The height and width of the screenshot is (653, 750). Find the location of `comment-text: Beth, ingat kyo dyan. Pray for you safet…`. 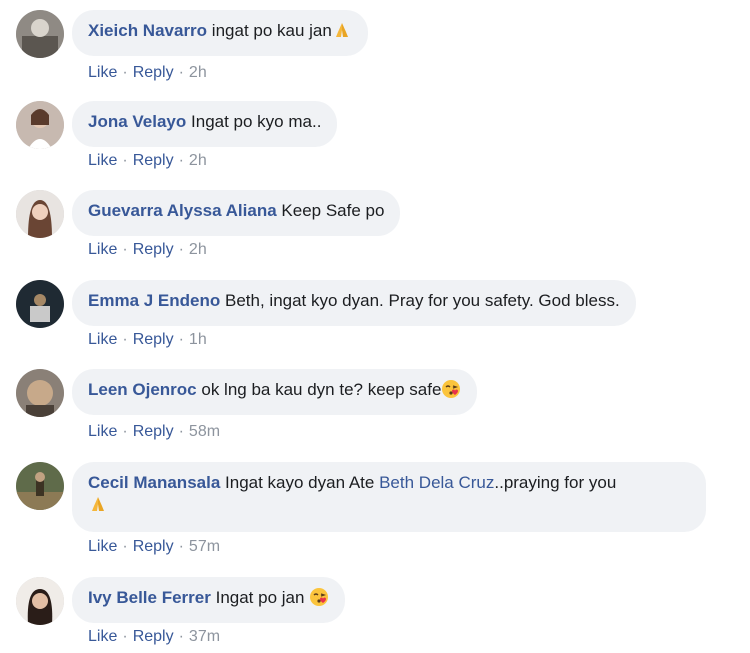

comment-text: Beth, ingat kyo dyan. Pray for you safet… is located at coordinates (422, 300).